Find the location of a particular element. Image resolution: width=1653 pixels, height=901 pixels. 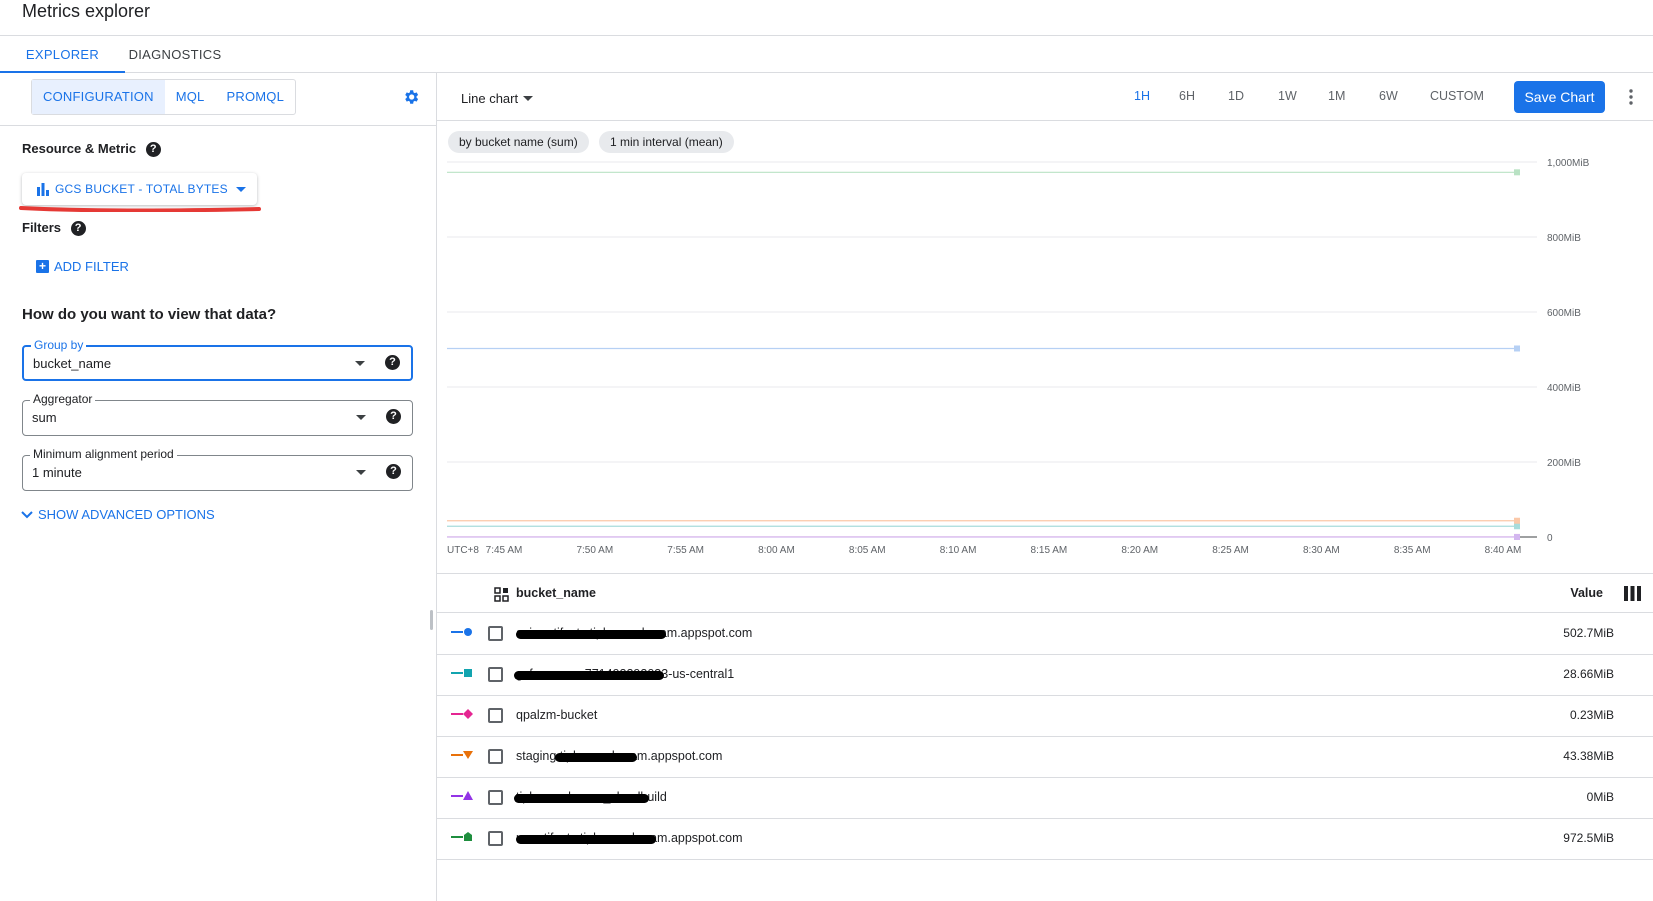

series-value: 502.7MiB is located at coordinates (1588, 633).